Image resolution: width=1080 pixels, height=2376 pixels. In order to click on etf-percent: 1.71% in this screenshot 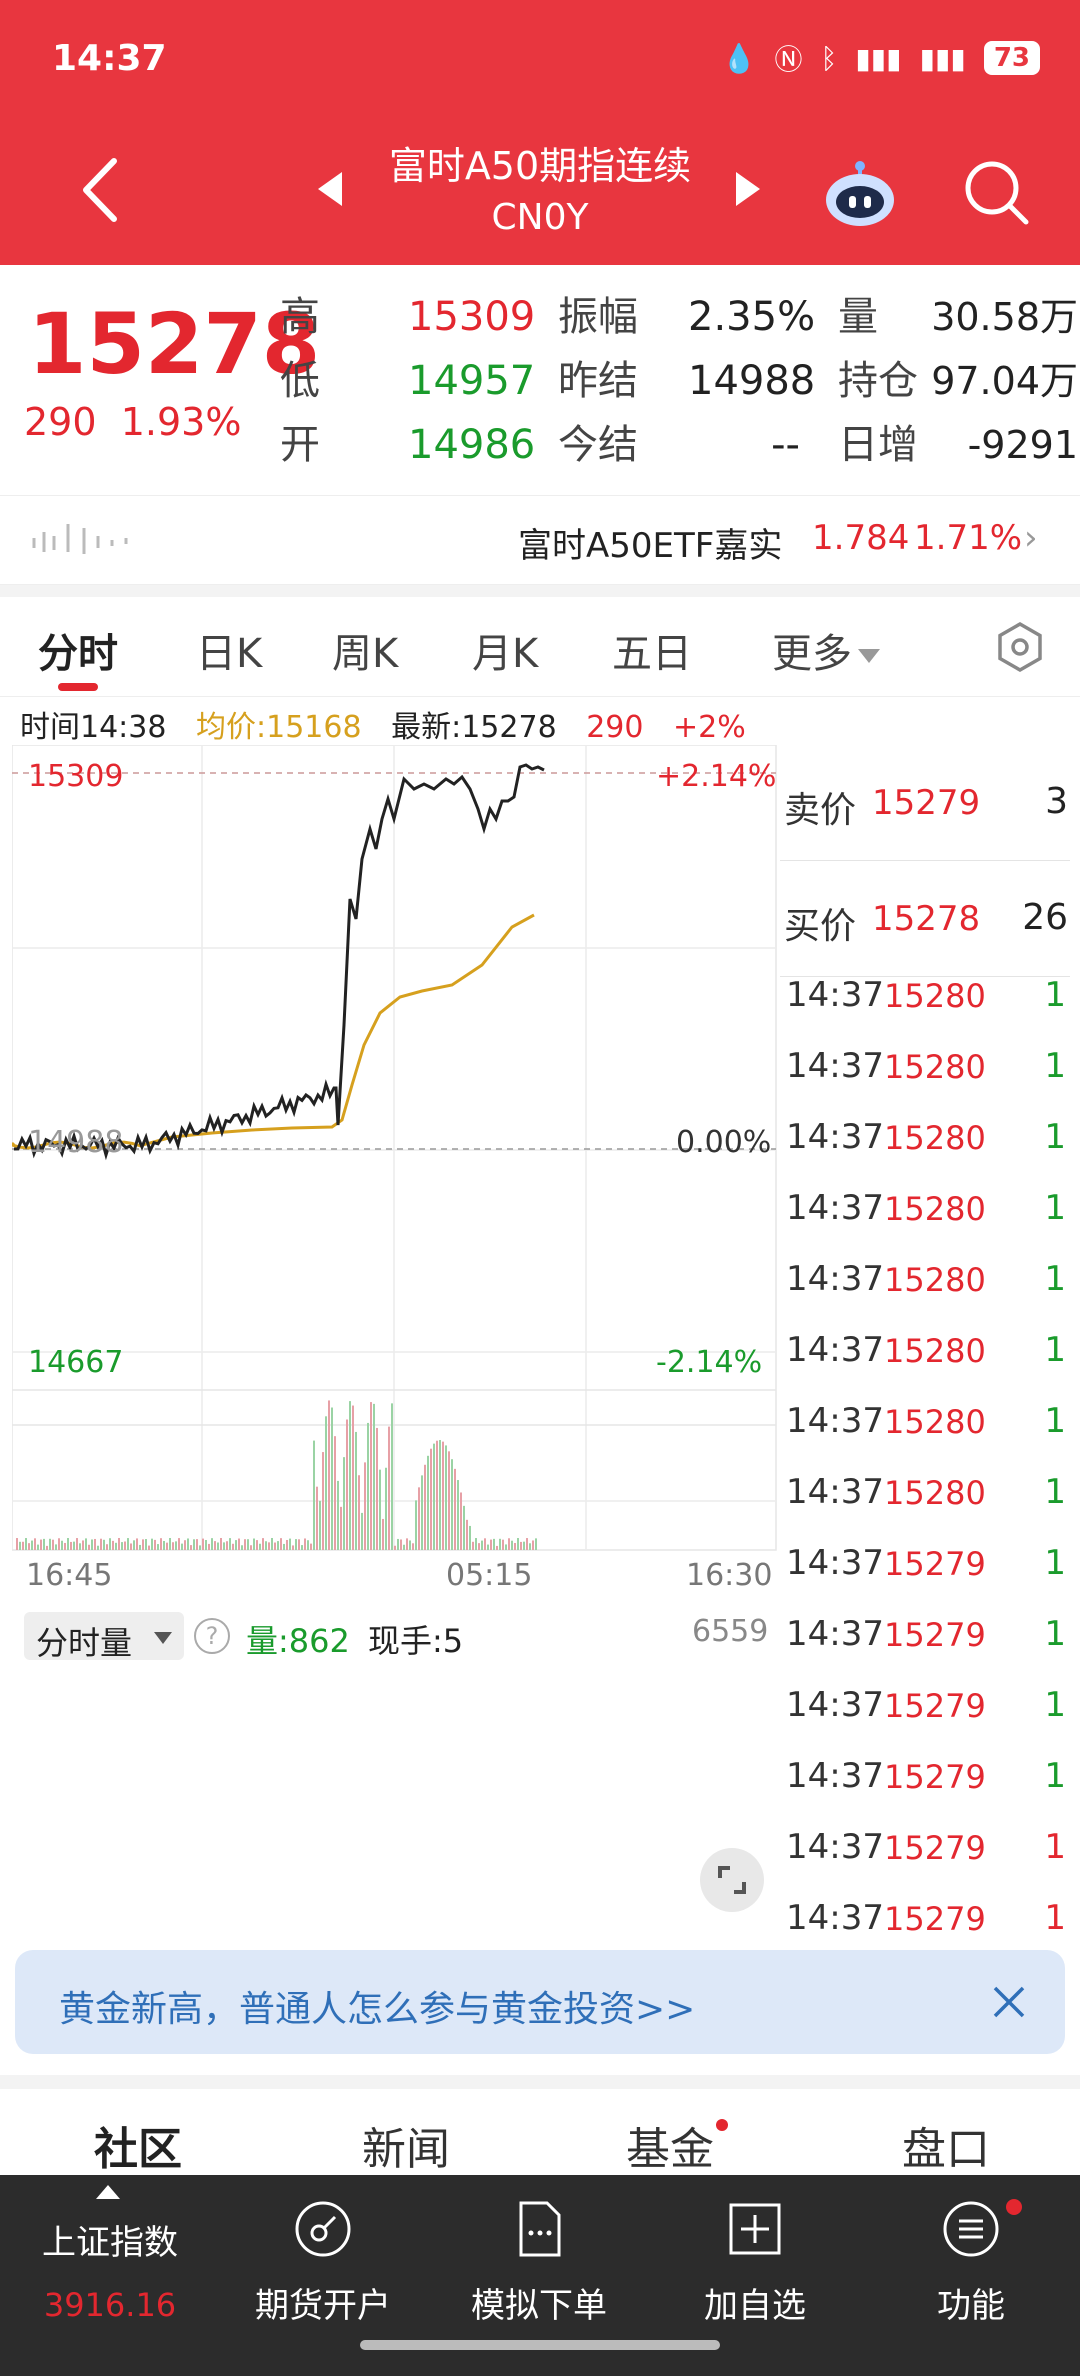, I will do `click(968, 538)`.